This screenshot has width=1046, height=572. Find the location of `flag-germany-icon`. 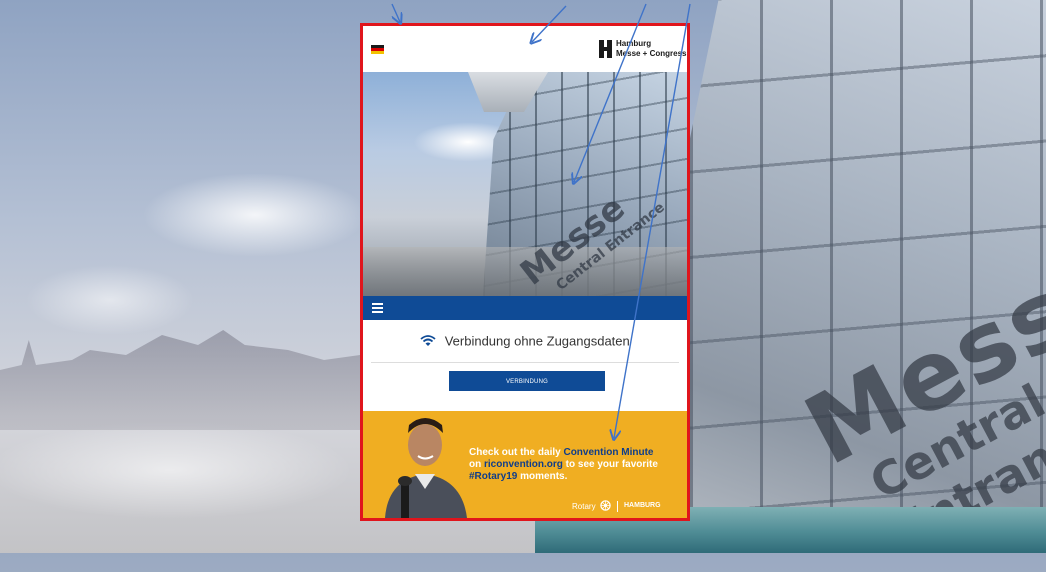

flag-germany-icon is located at coordinates (377, 49).